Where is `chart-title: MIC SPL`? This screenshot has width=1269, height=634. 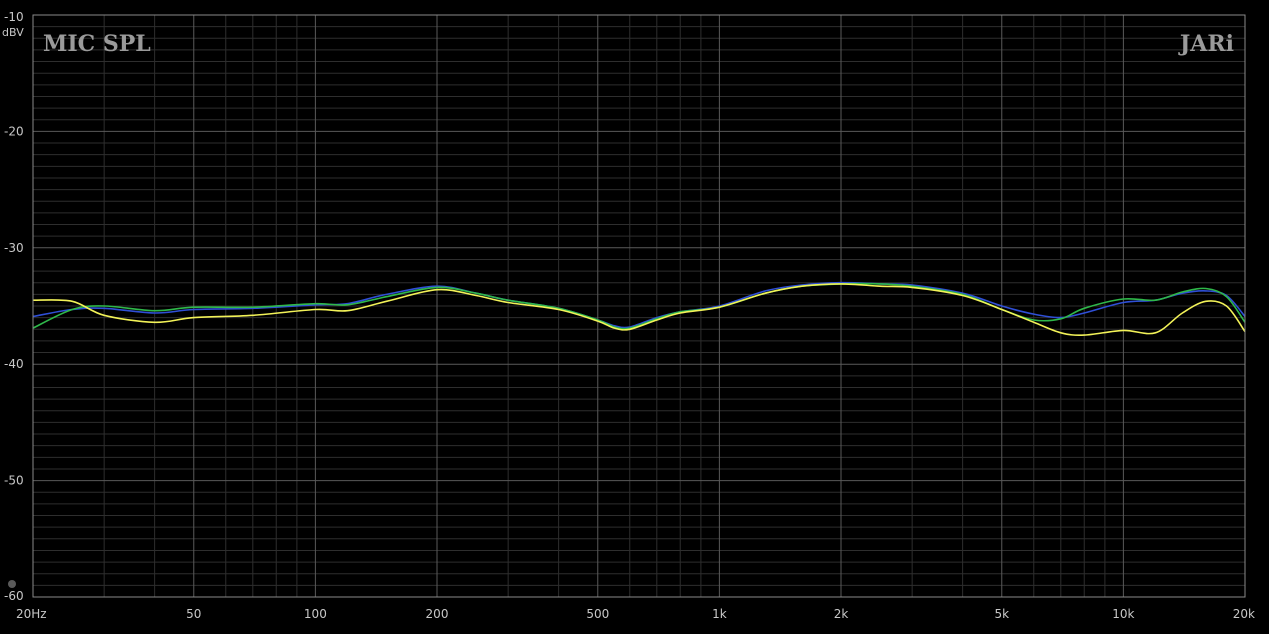
chart-title: MIC SPL is located at coordinates (97, 44).